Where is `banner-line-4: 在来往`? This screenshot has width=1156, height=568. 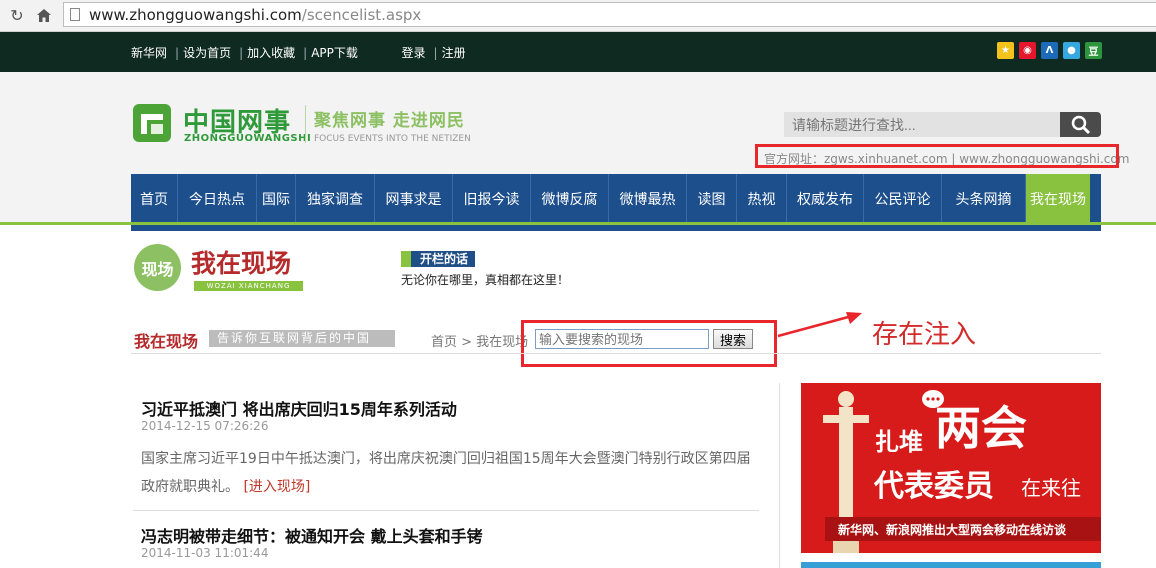
banner-line-4: 在来往 is located at coordinates (1051, 488).